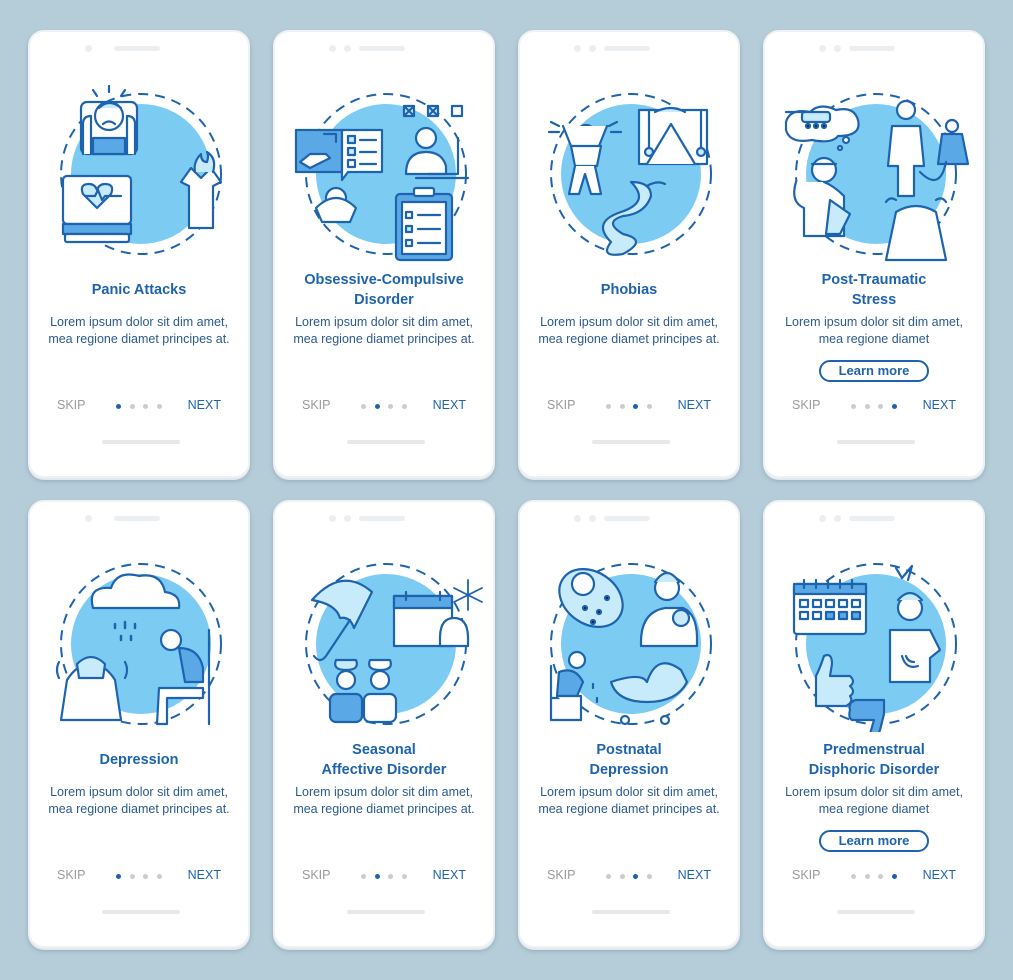 The height and width of the screenshot is (980, 1013). Describe the element at coordinates (876, 172) in the screenshot. I see `ptsd-illustration` at that location.